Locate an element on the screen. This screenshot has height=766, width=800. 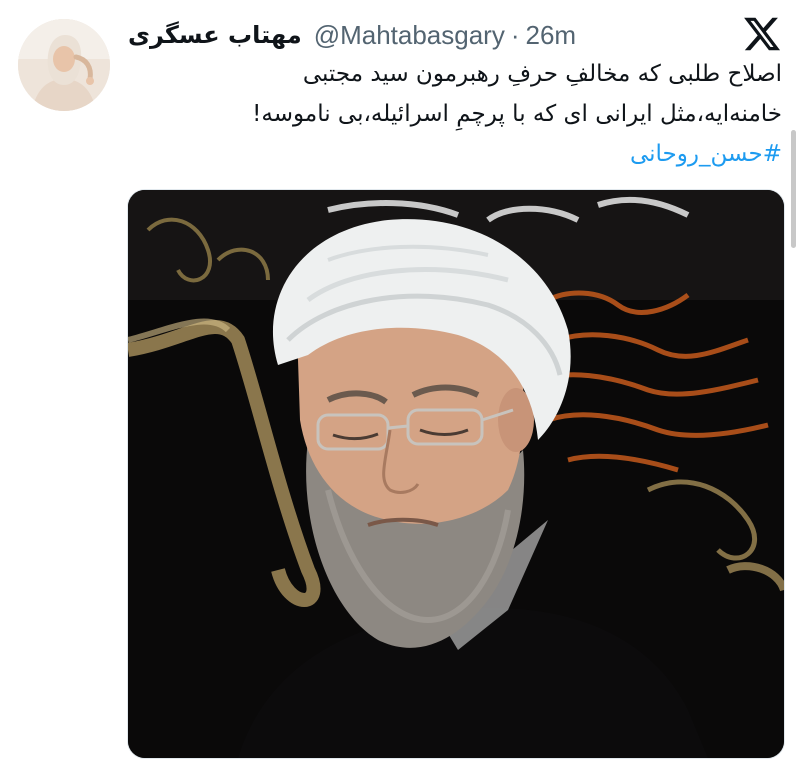
user-handle: @Mahtabasgary is located at coordinates (409, 35).